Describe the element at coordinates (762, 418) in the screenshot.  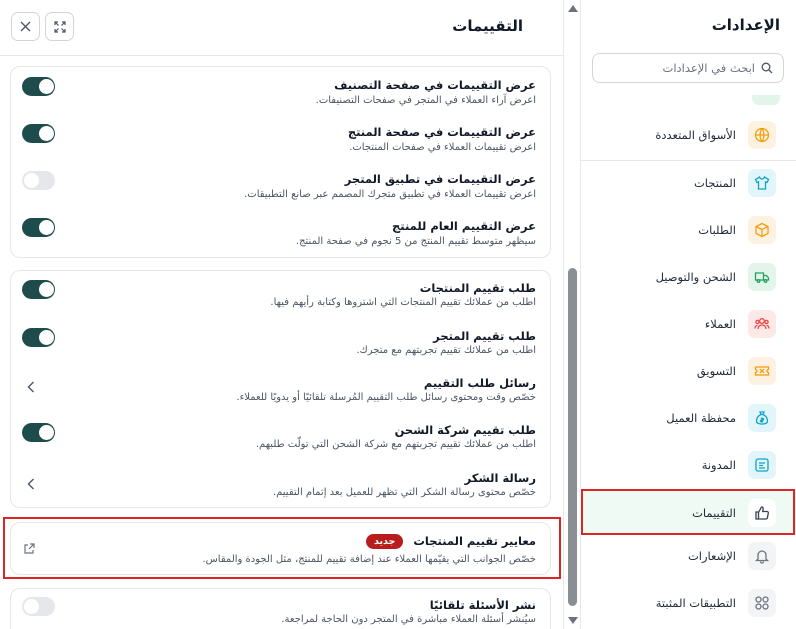
I see `money-bag-icon` at that location.